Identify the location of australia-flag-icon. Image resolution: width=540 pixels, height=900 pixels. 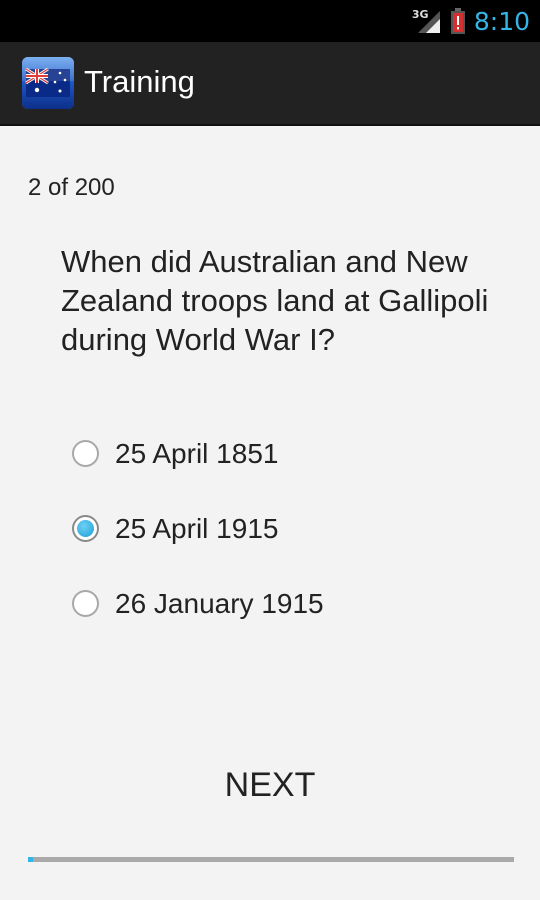
(48, 83).